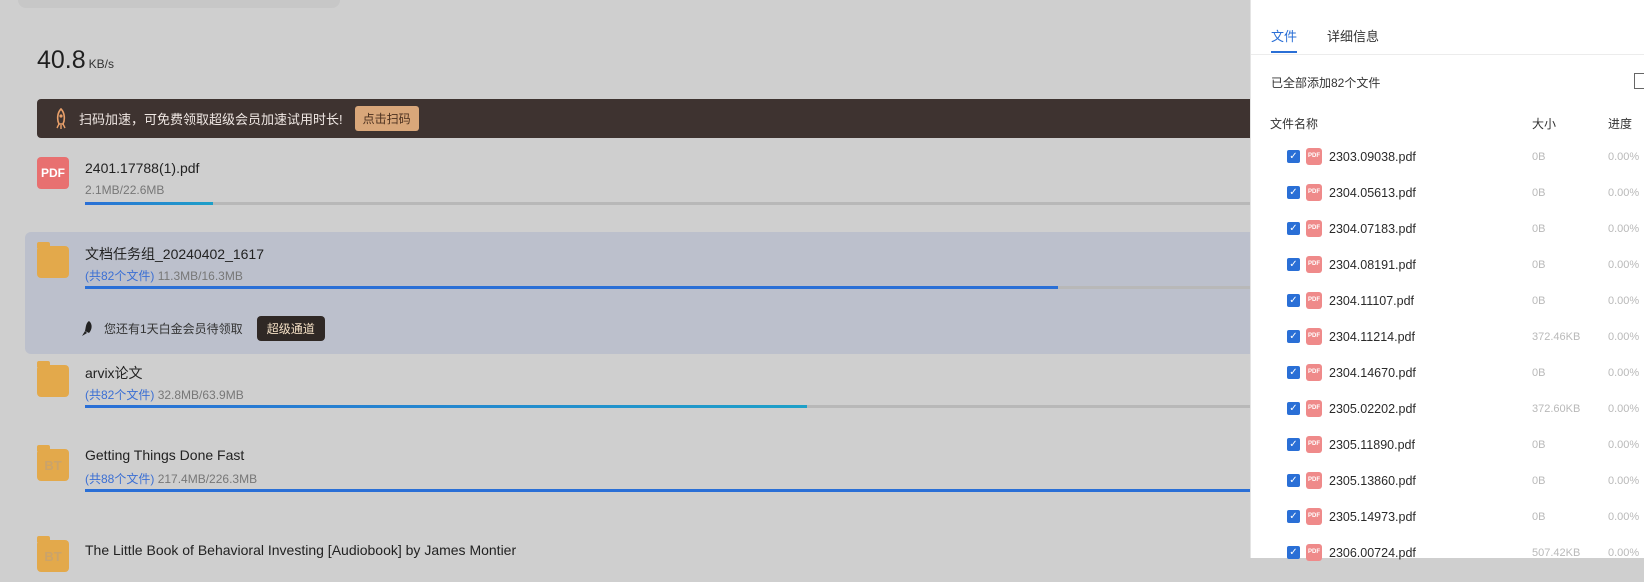  Describe the element at coordinates (1447, 275) in the screenshot. I see `file-row: ✓ PDF 2304.08191.pdf 0B 0.00%` at that location.